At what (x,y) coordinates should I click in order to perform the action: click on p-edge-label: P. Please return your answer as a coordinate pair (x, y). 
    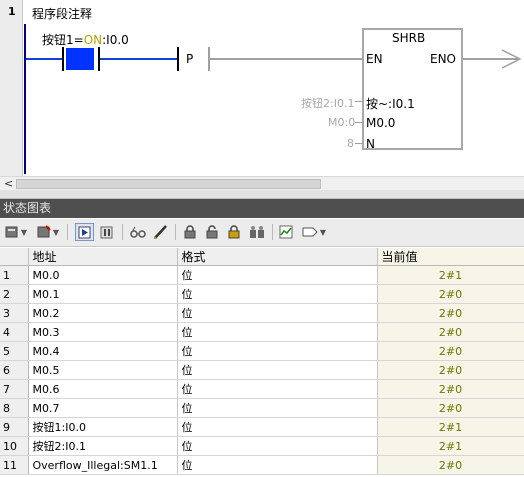
    Looking at the image, I should click on (189, 59).